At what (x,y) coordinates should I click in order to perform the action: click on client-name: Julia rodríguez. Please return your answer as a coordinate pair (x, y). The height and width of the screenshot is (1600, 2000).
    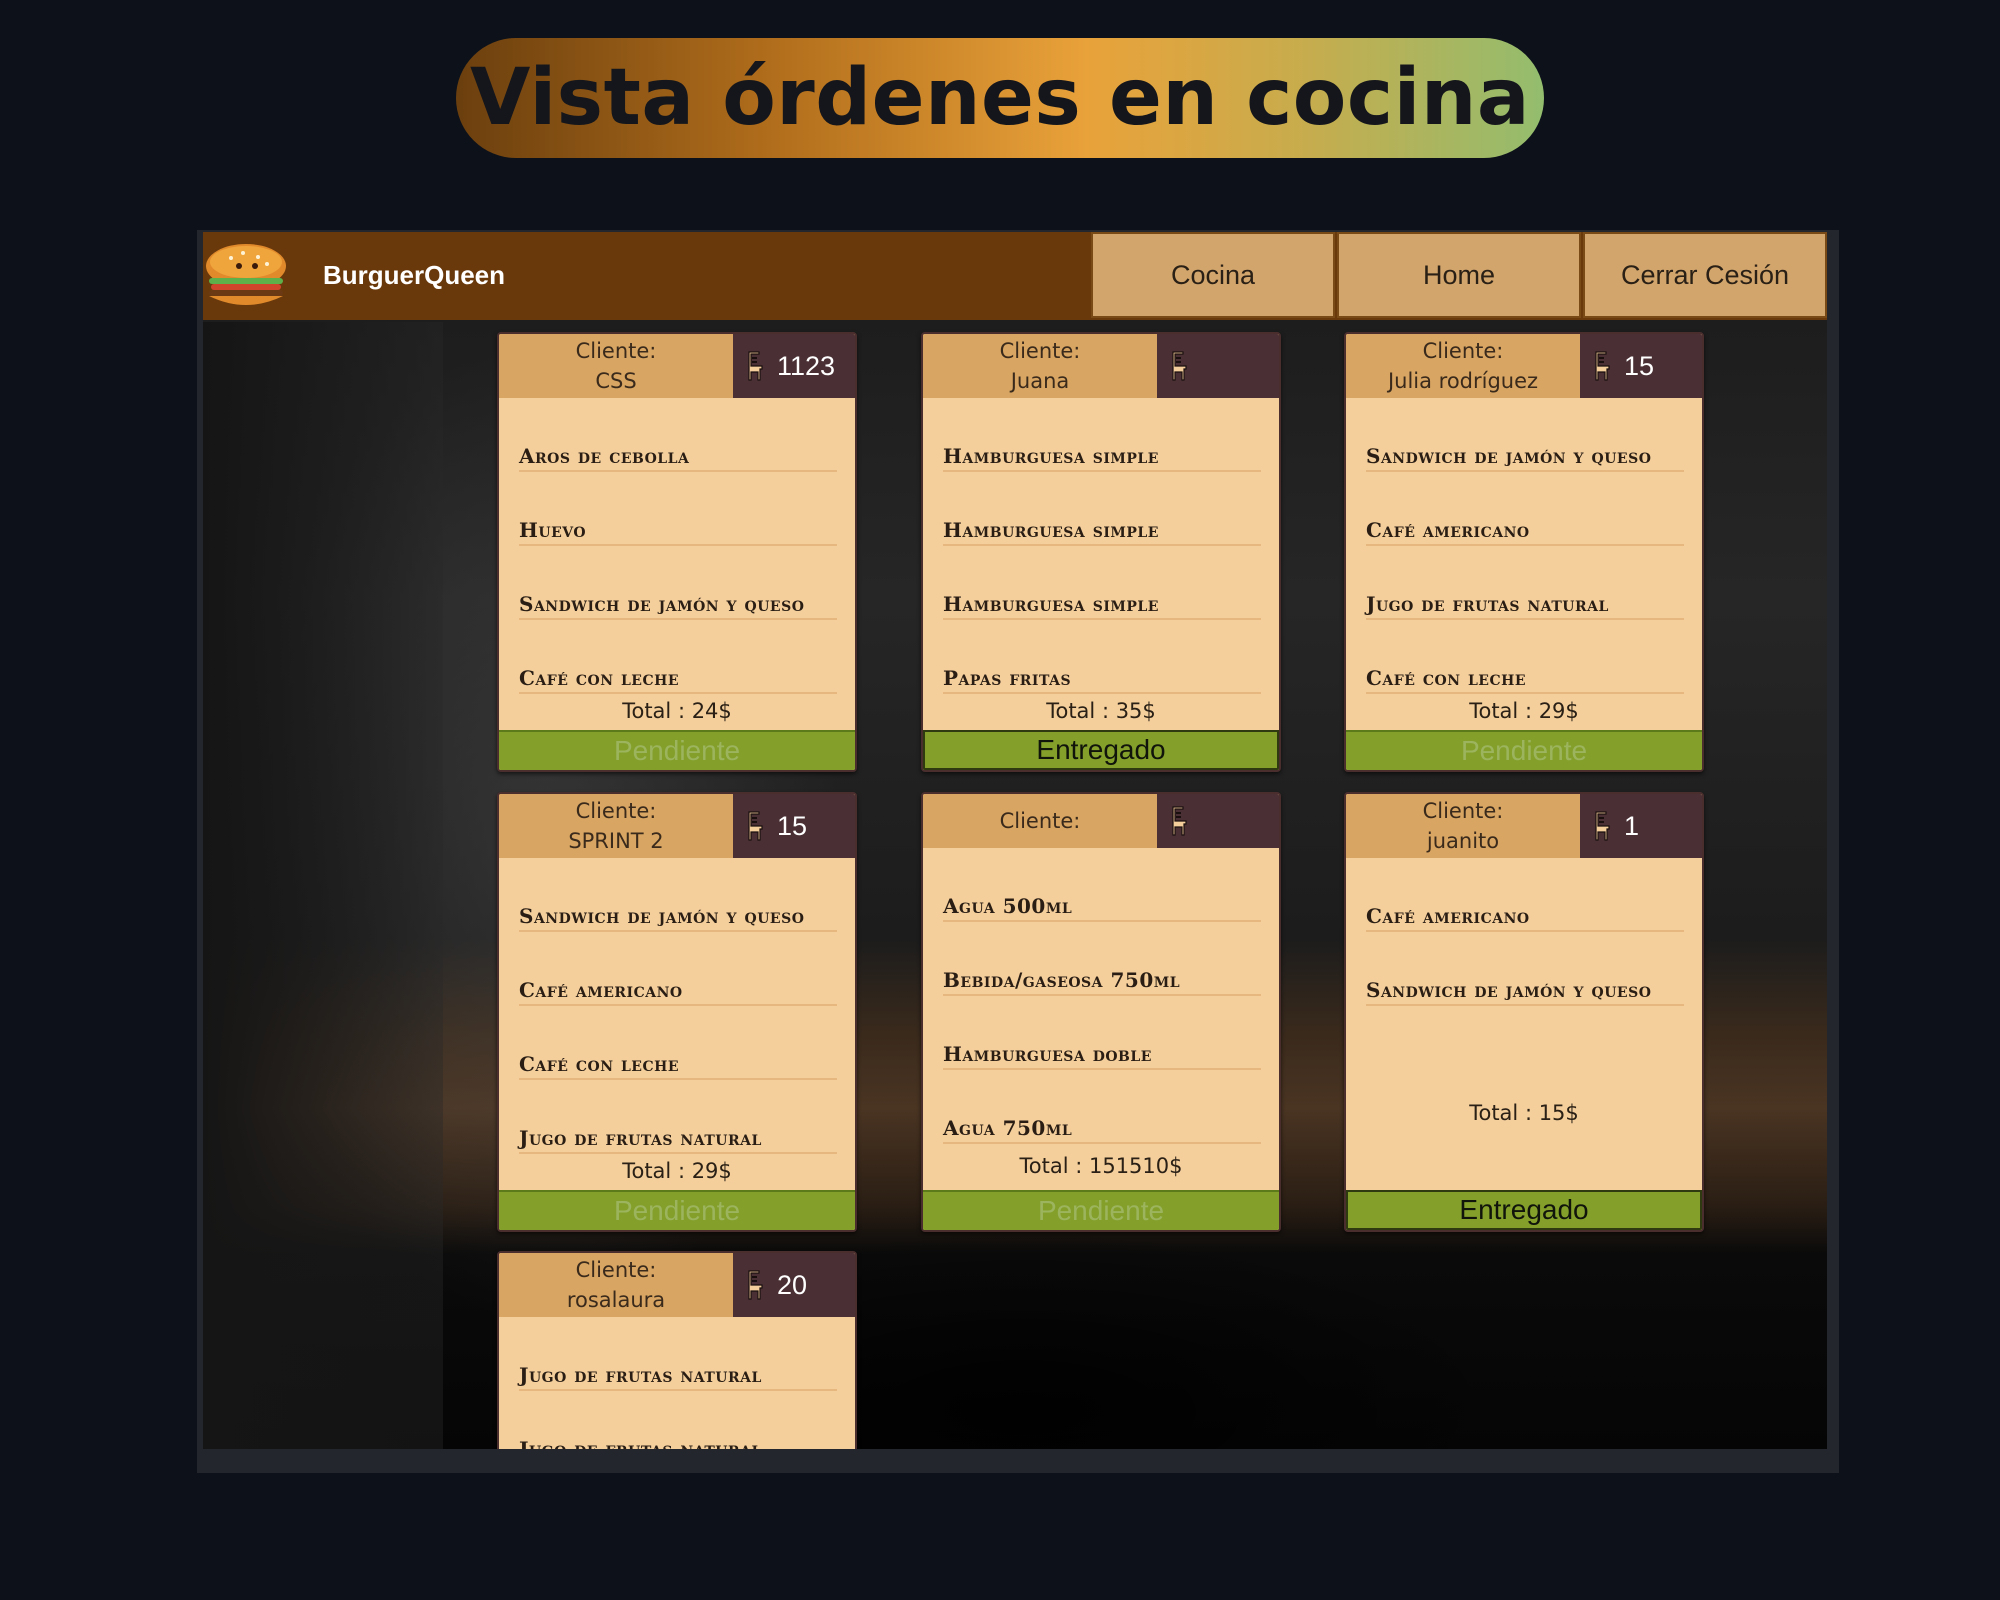
    Looking at the image, I should click on (1463, 381).